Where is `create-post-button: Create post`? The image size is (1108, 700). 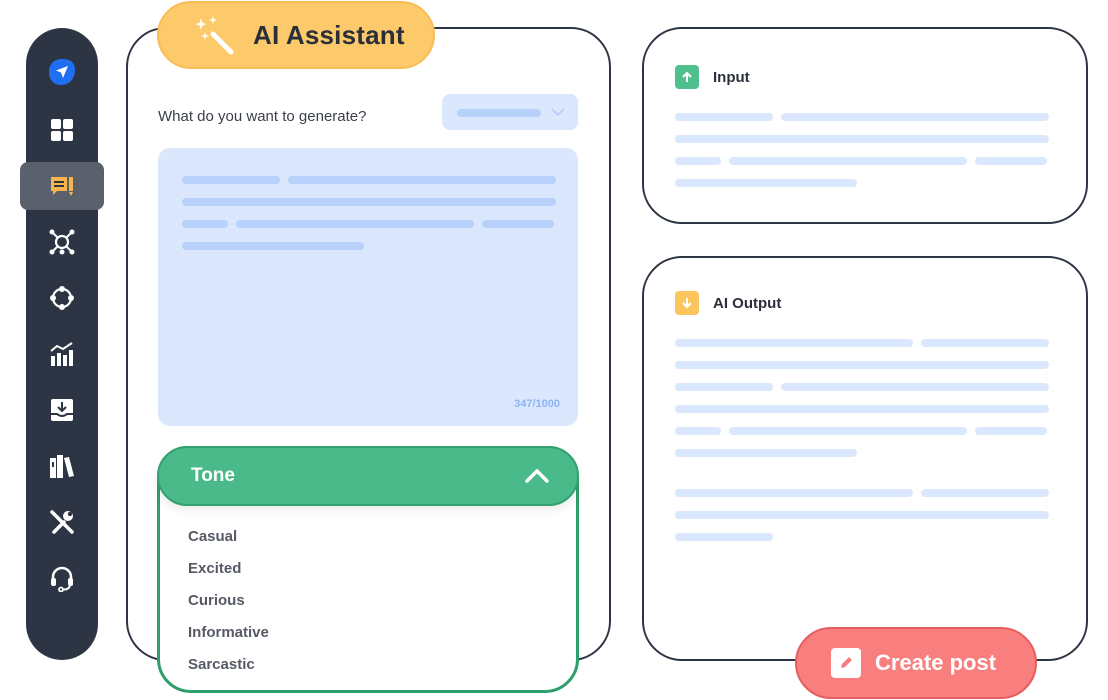
create-post-button: Create post is located at coordinates (916, 663).